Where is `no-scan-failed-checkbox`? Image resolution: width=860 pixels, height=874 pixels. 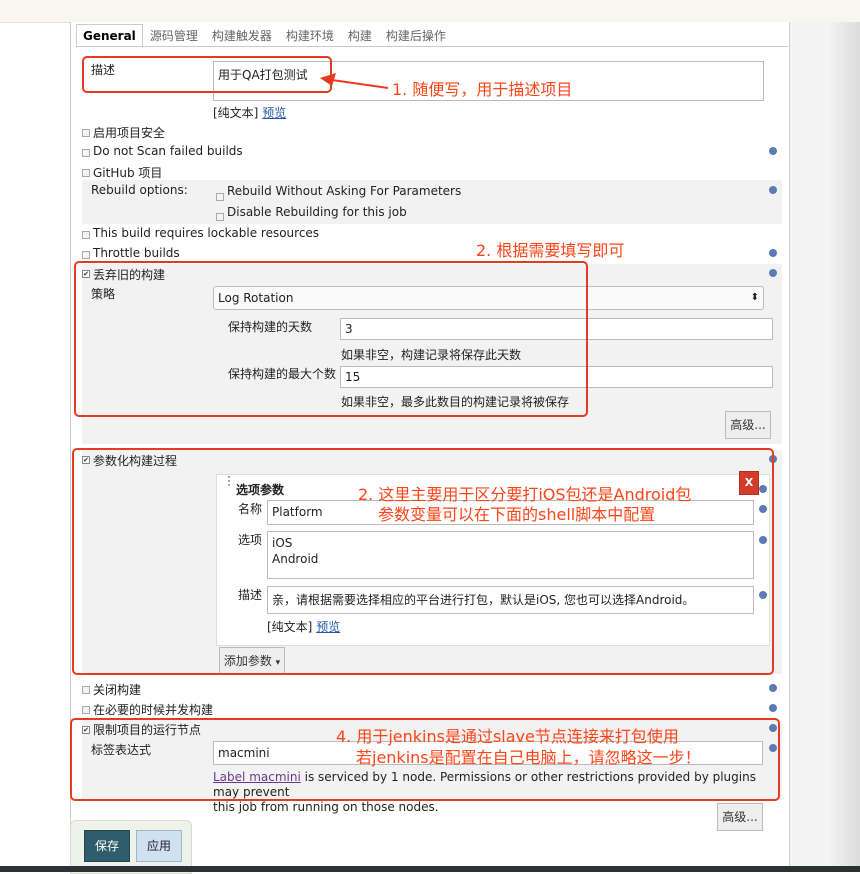 no-scan-failed-checkbox is located at coordinates (86, 153).